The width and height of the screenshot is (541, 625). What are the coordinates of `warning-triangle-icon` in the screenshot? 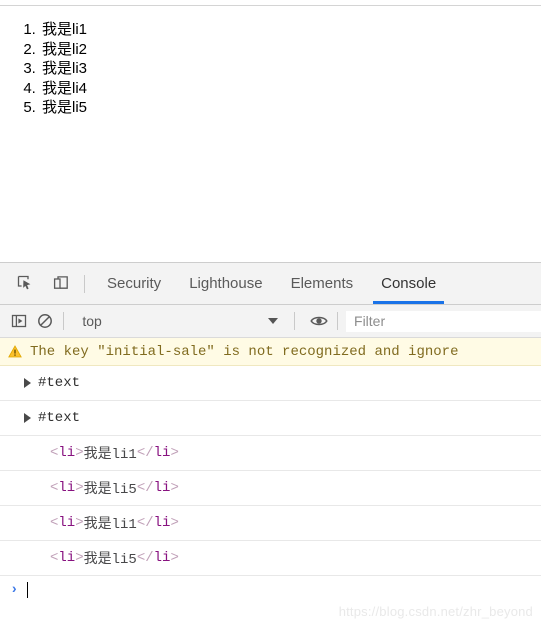 It's located at (15, 351).